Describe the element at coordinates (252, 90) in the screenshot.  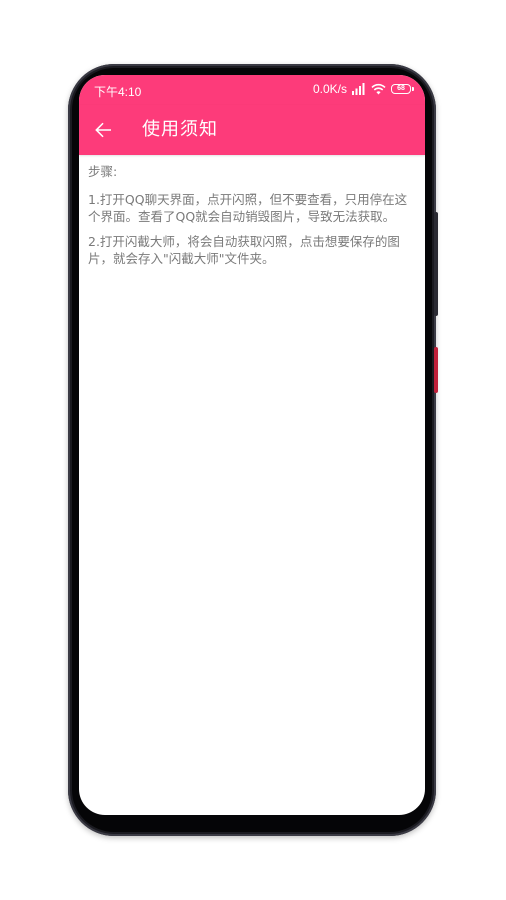
I see `status-bar: 下午4:10 0.0K/s 68` at that location.